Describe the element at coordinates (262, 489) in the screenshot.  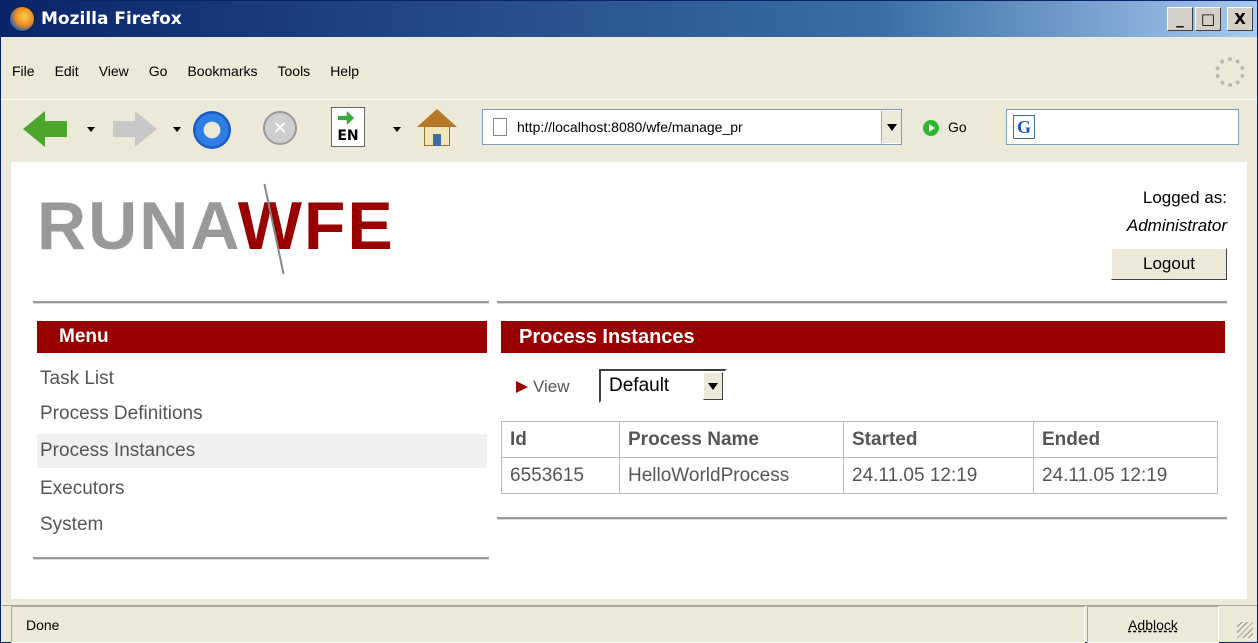
I see `menu-item-executors: Executors` at that location.